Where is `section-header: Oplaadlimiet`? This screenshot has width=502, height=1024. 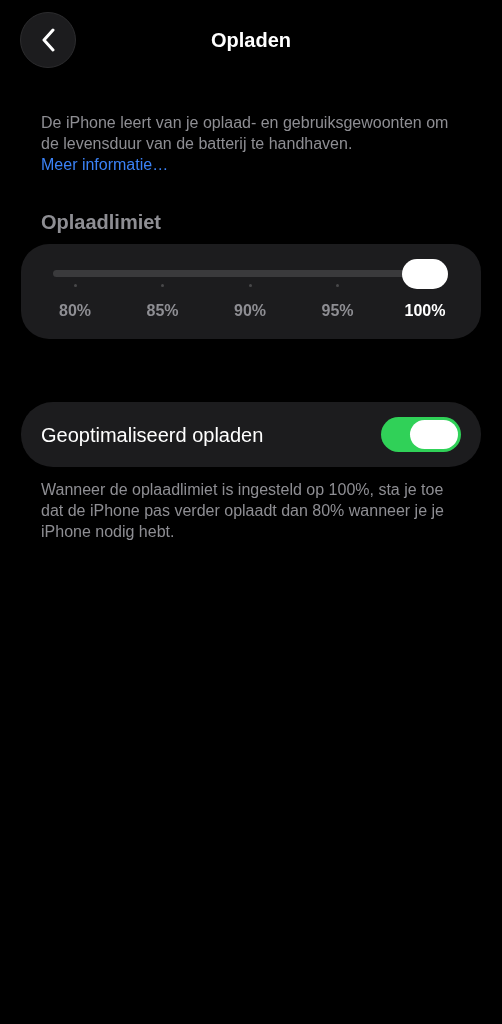 section-header: Oplaadlimiet is located at coordinates (102, 222).